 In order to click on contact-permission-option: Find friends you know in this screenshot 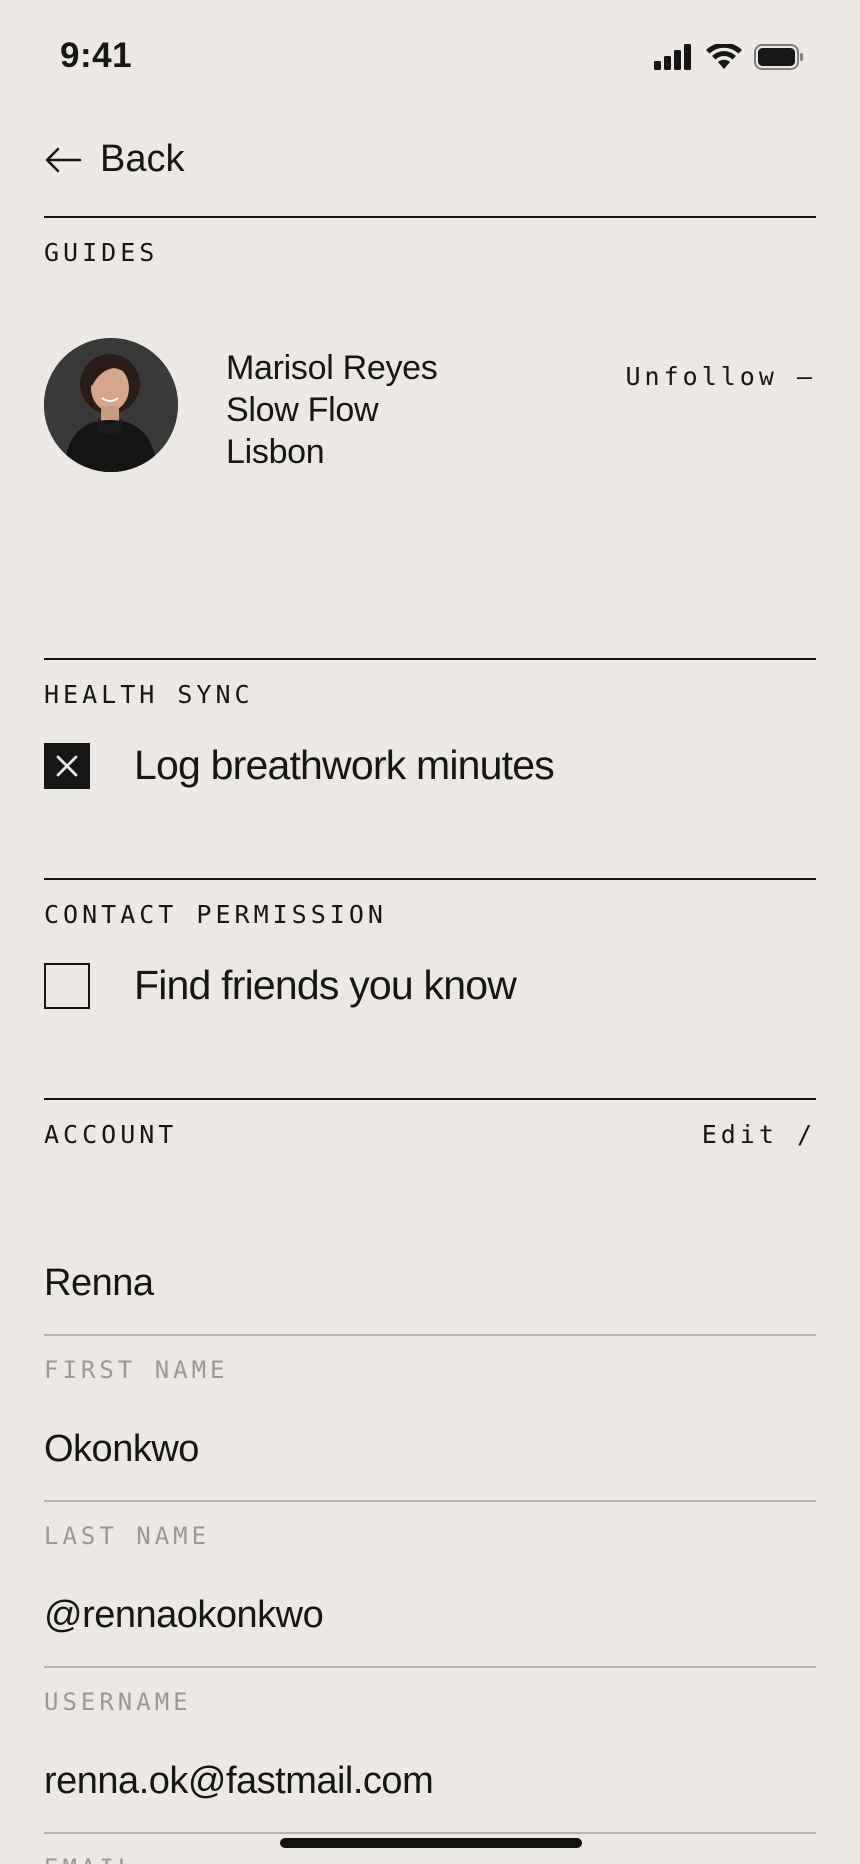, I will do `click(280, 985)`.